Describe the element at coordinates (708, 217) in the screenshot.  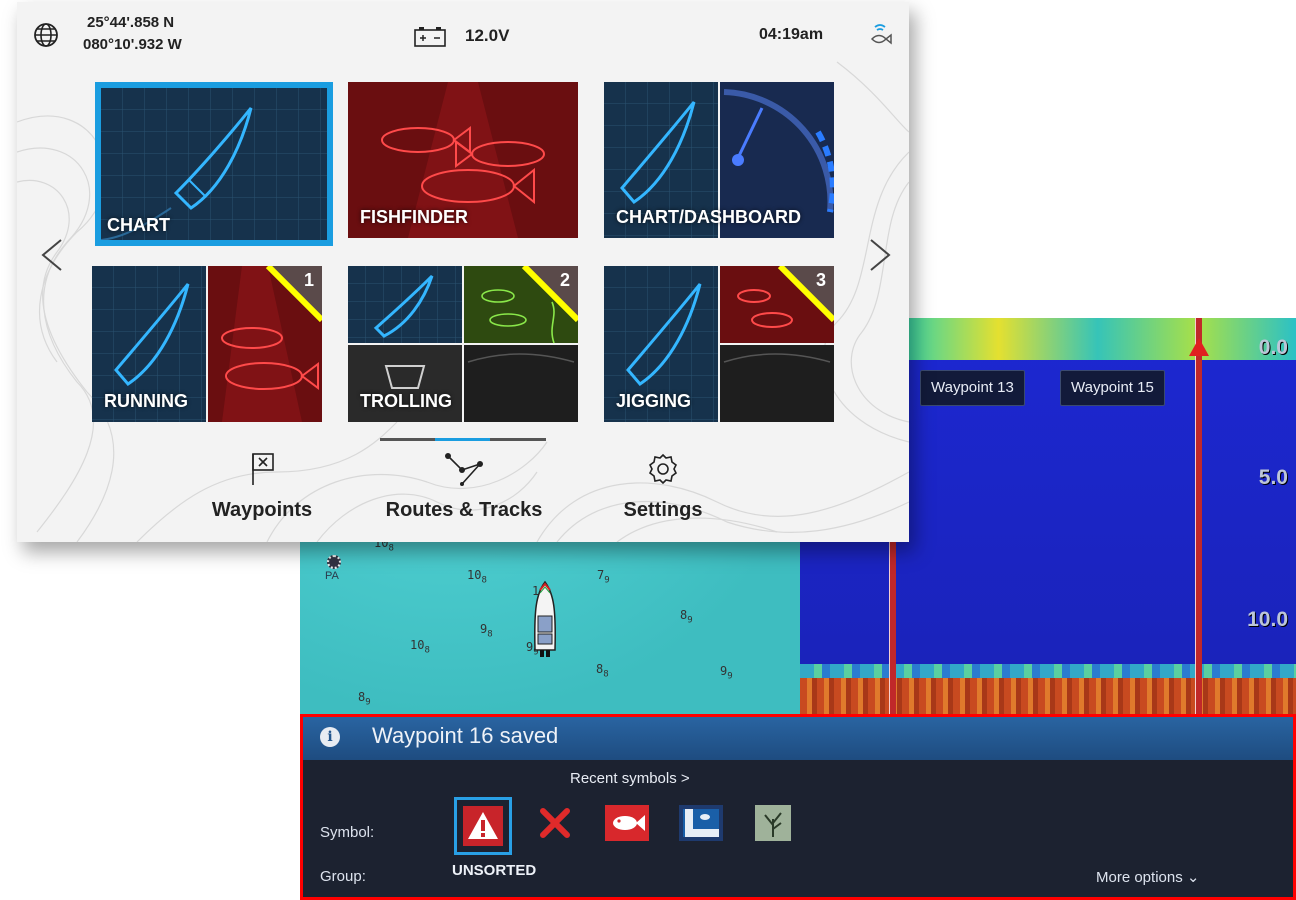
I see `tile-label: CHART/DASHBOARD` at that location.